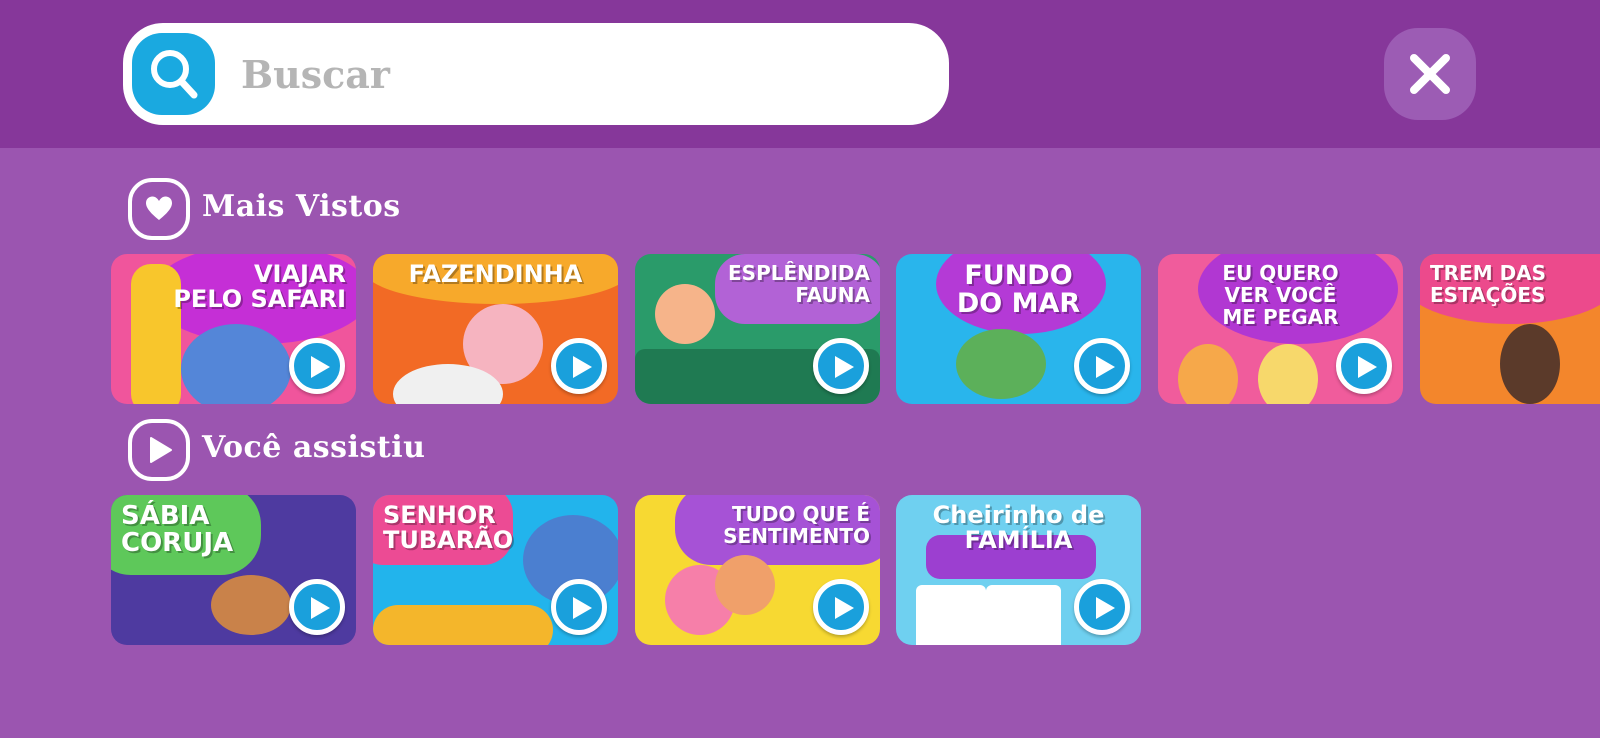 The height and width of the screenshot is (738, 1600). What do you see at coordinates (1510, 329) in the screenshot?
I see `video-card-trem-das-estacoes: TREM DAS ESTAÇÕES` at bounding box center [1510, 329].